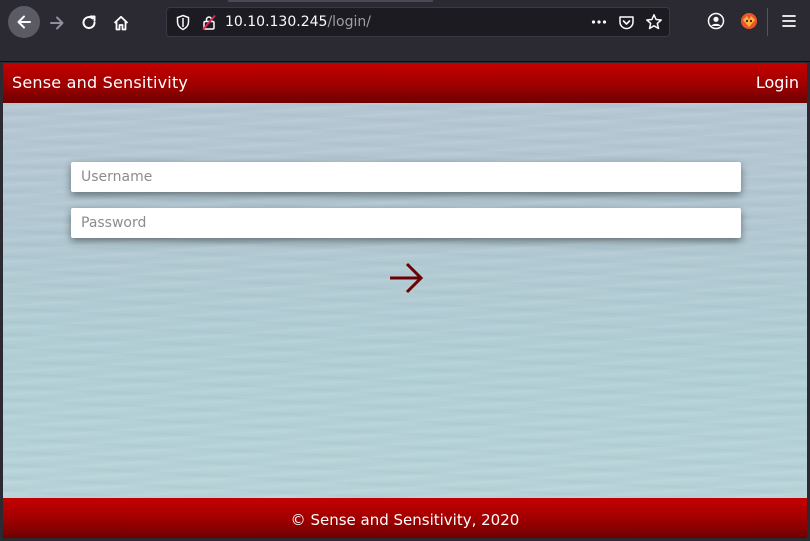 This screenshot has height=541, width=810. I want to click on site-footer: © Sense and Sensitivity, 2020, so click(405, 518).